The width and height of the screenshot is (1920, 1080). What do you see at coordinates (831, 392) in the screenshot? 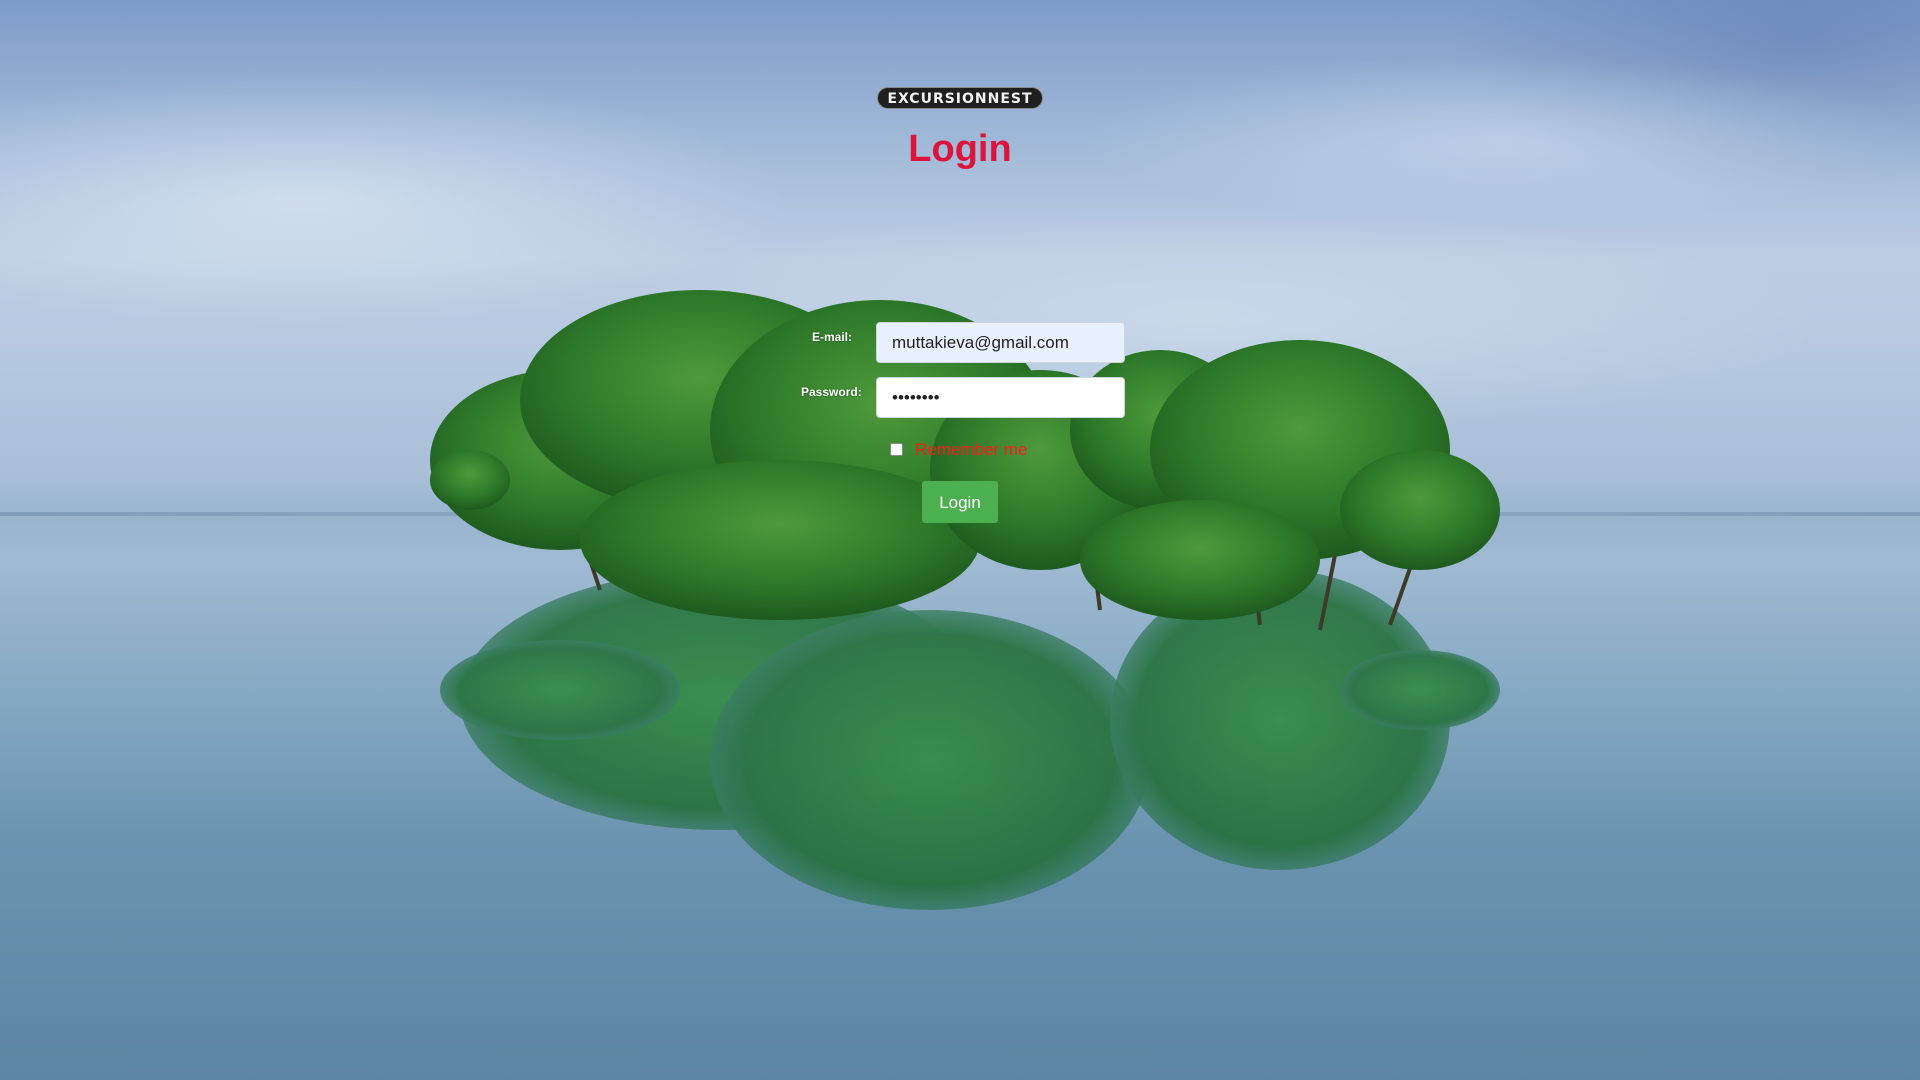
I see `password-label: Password:` at bounding box center [831, 392].